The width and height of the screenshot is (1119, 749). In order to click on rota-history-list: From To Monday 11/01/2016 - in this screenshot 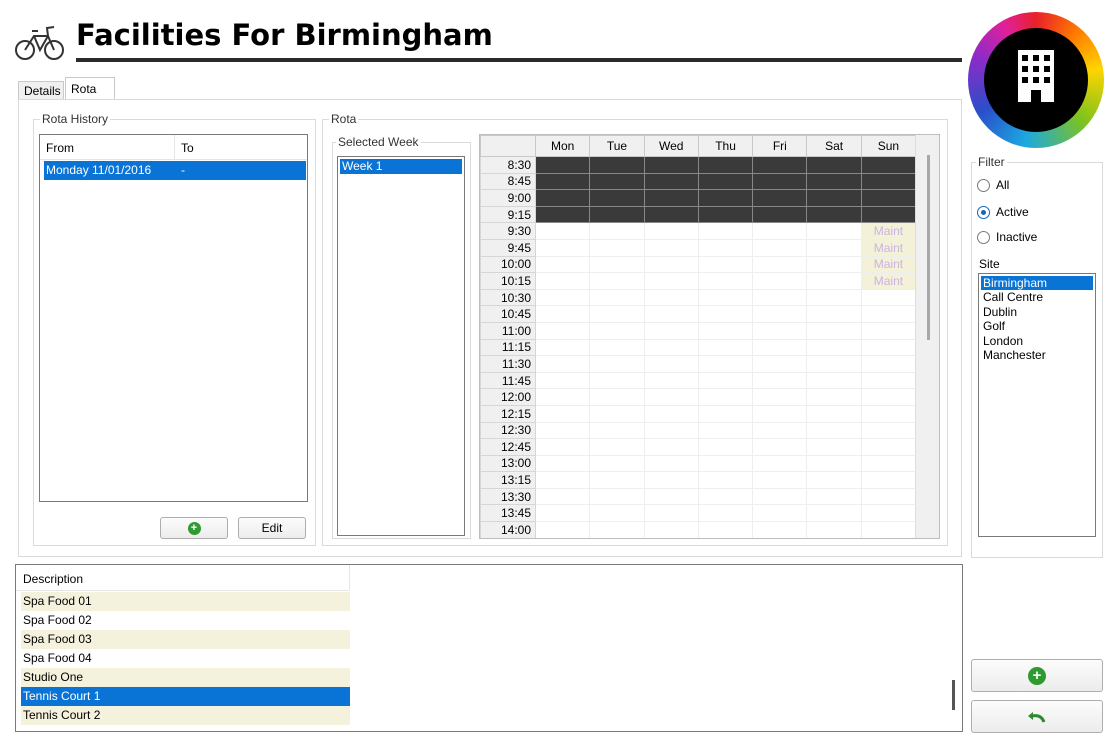, I will do `click(173, 318)`.